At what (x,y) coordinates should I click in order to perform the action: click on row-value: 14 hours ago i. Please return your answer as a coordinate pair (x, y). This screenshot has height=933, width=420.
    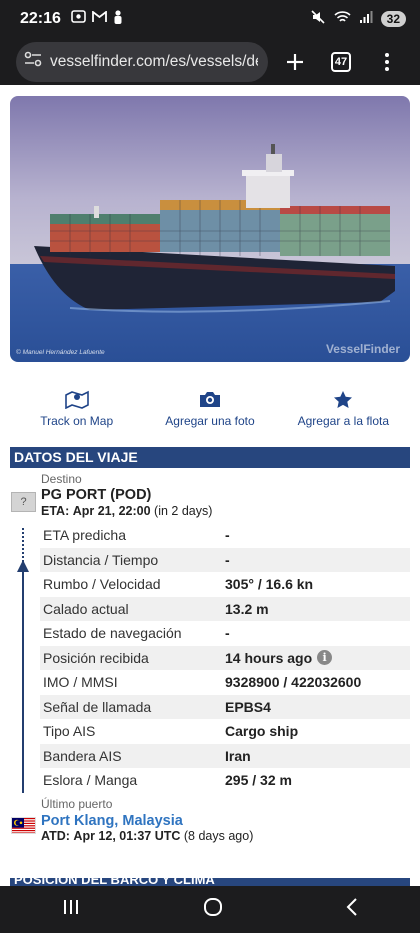
    Looking at the image, I should click on (279, 657).